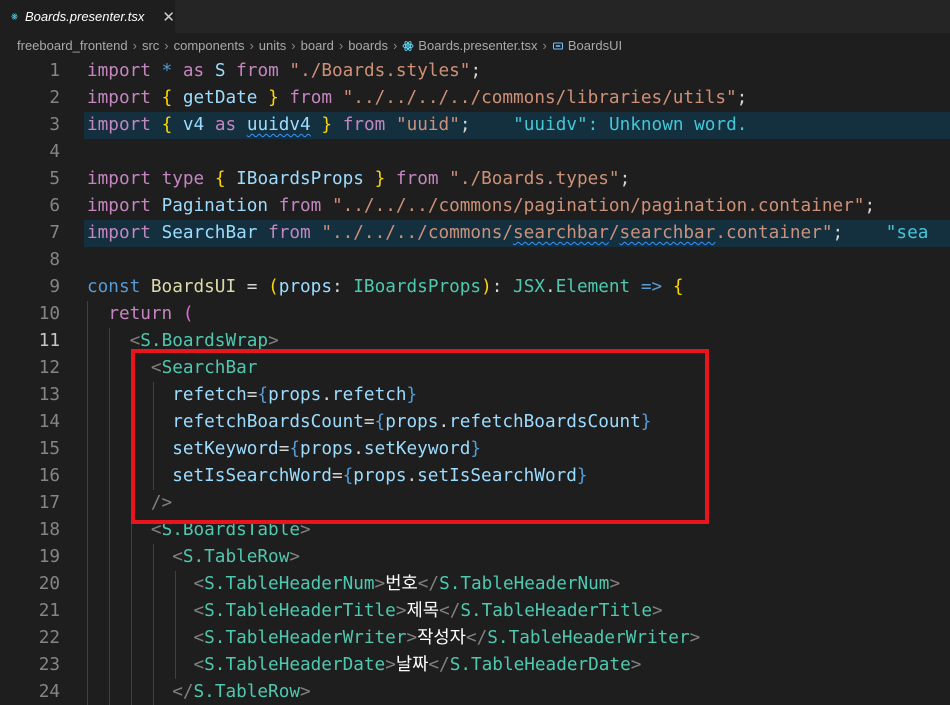  I want to click on code-token: "uuid", so click(427, 125).